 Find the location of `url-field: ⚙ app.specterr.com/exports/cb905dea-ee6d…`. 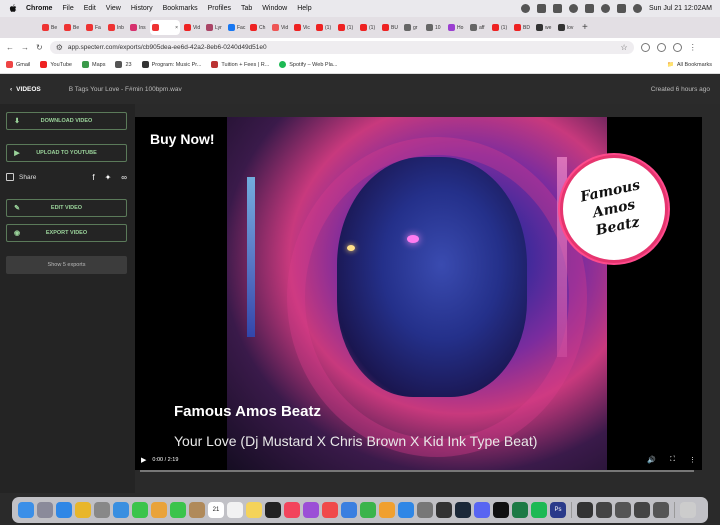

url-field: ⚙ app.specterr.com/exports/cb905dea-ee6d… is located at coordinates (341, 47).